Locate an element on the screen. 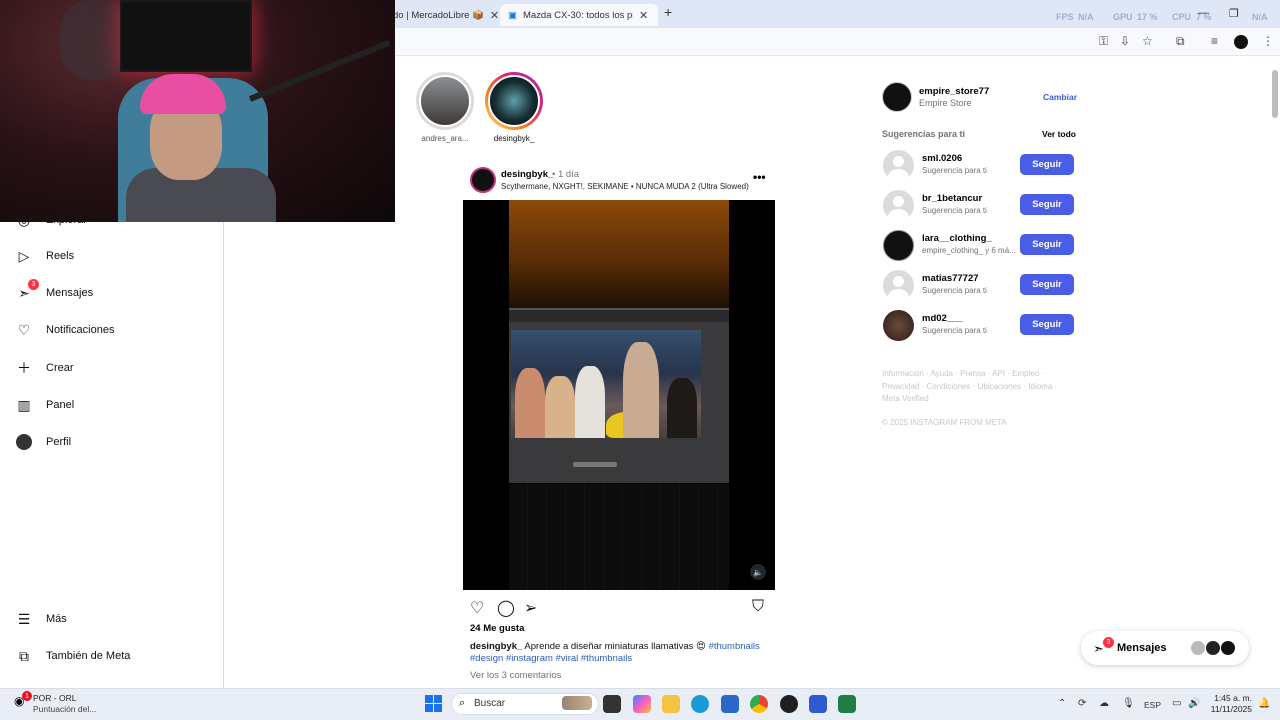  suggestions-title: Sugerencias para ti is located at coordinates (924, 134).